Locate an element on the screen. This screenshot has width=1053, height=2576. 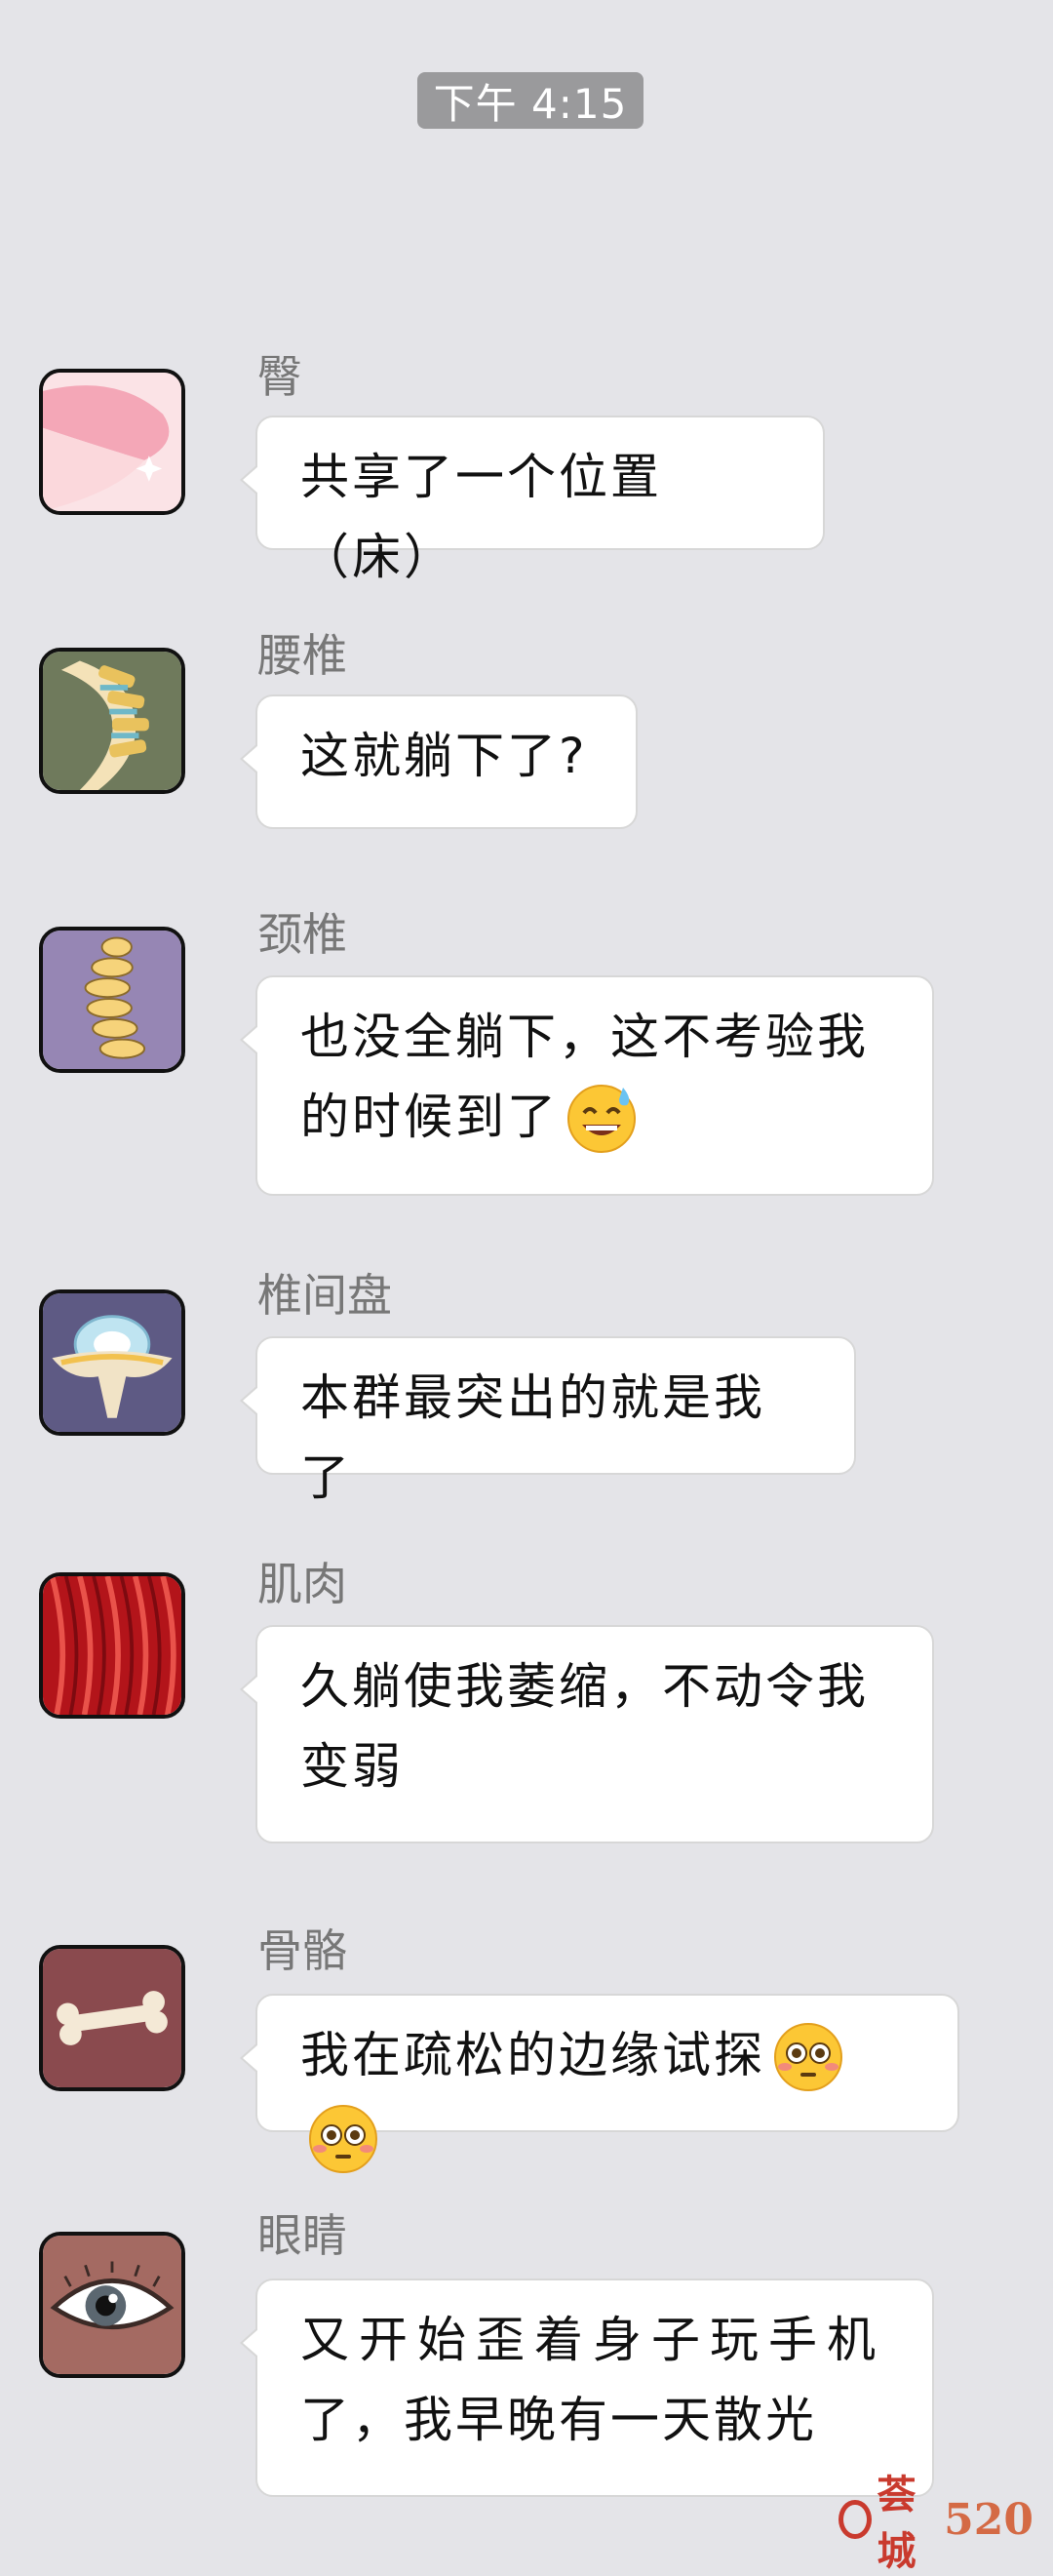
message-text-line: 的时候到了 is located at coordinates (429, 1117).